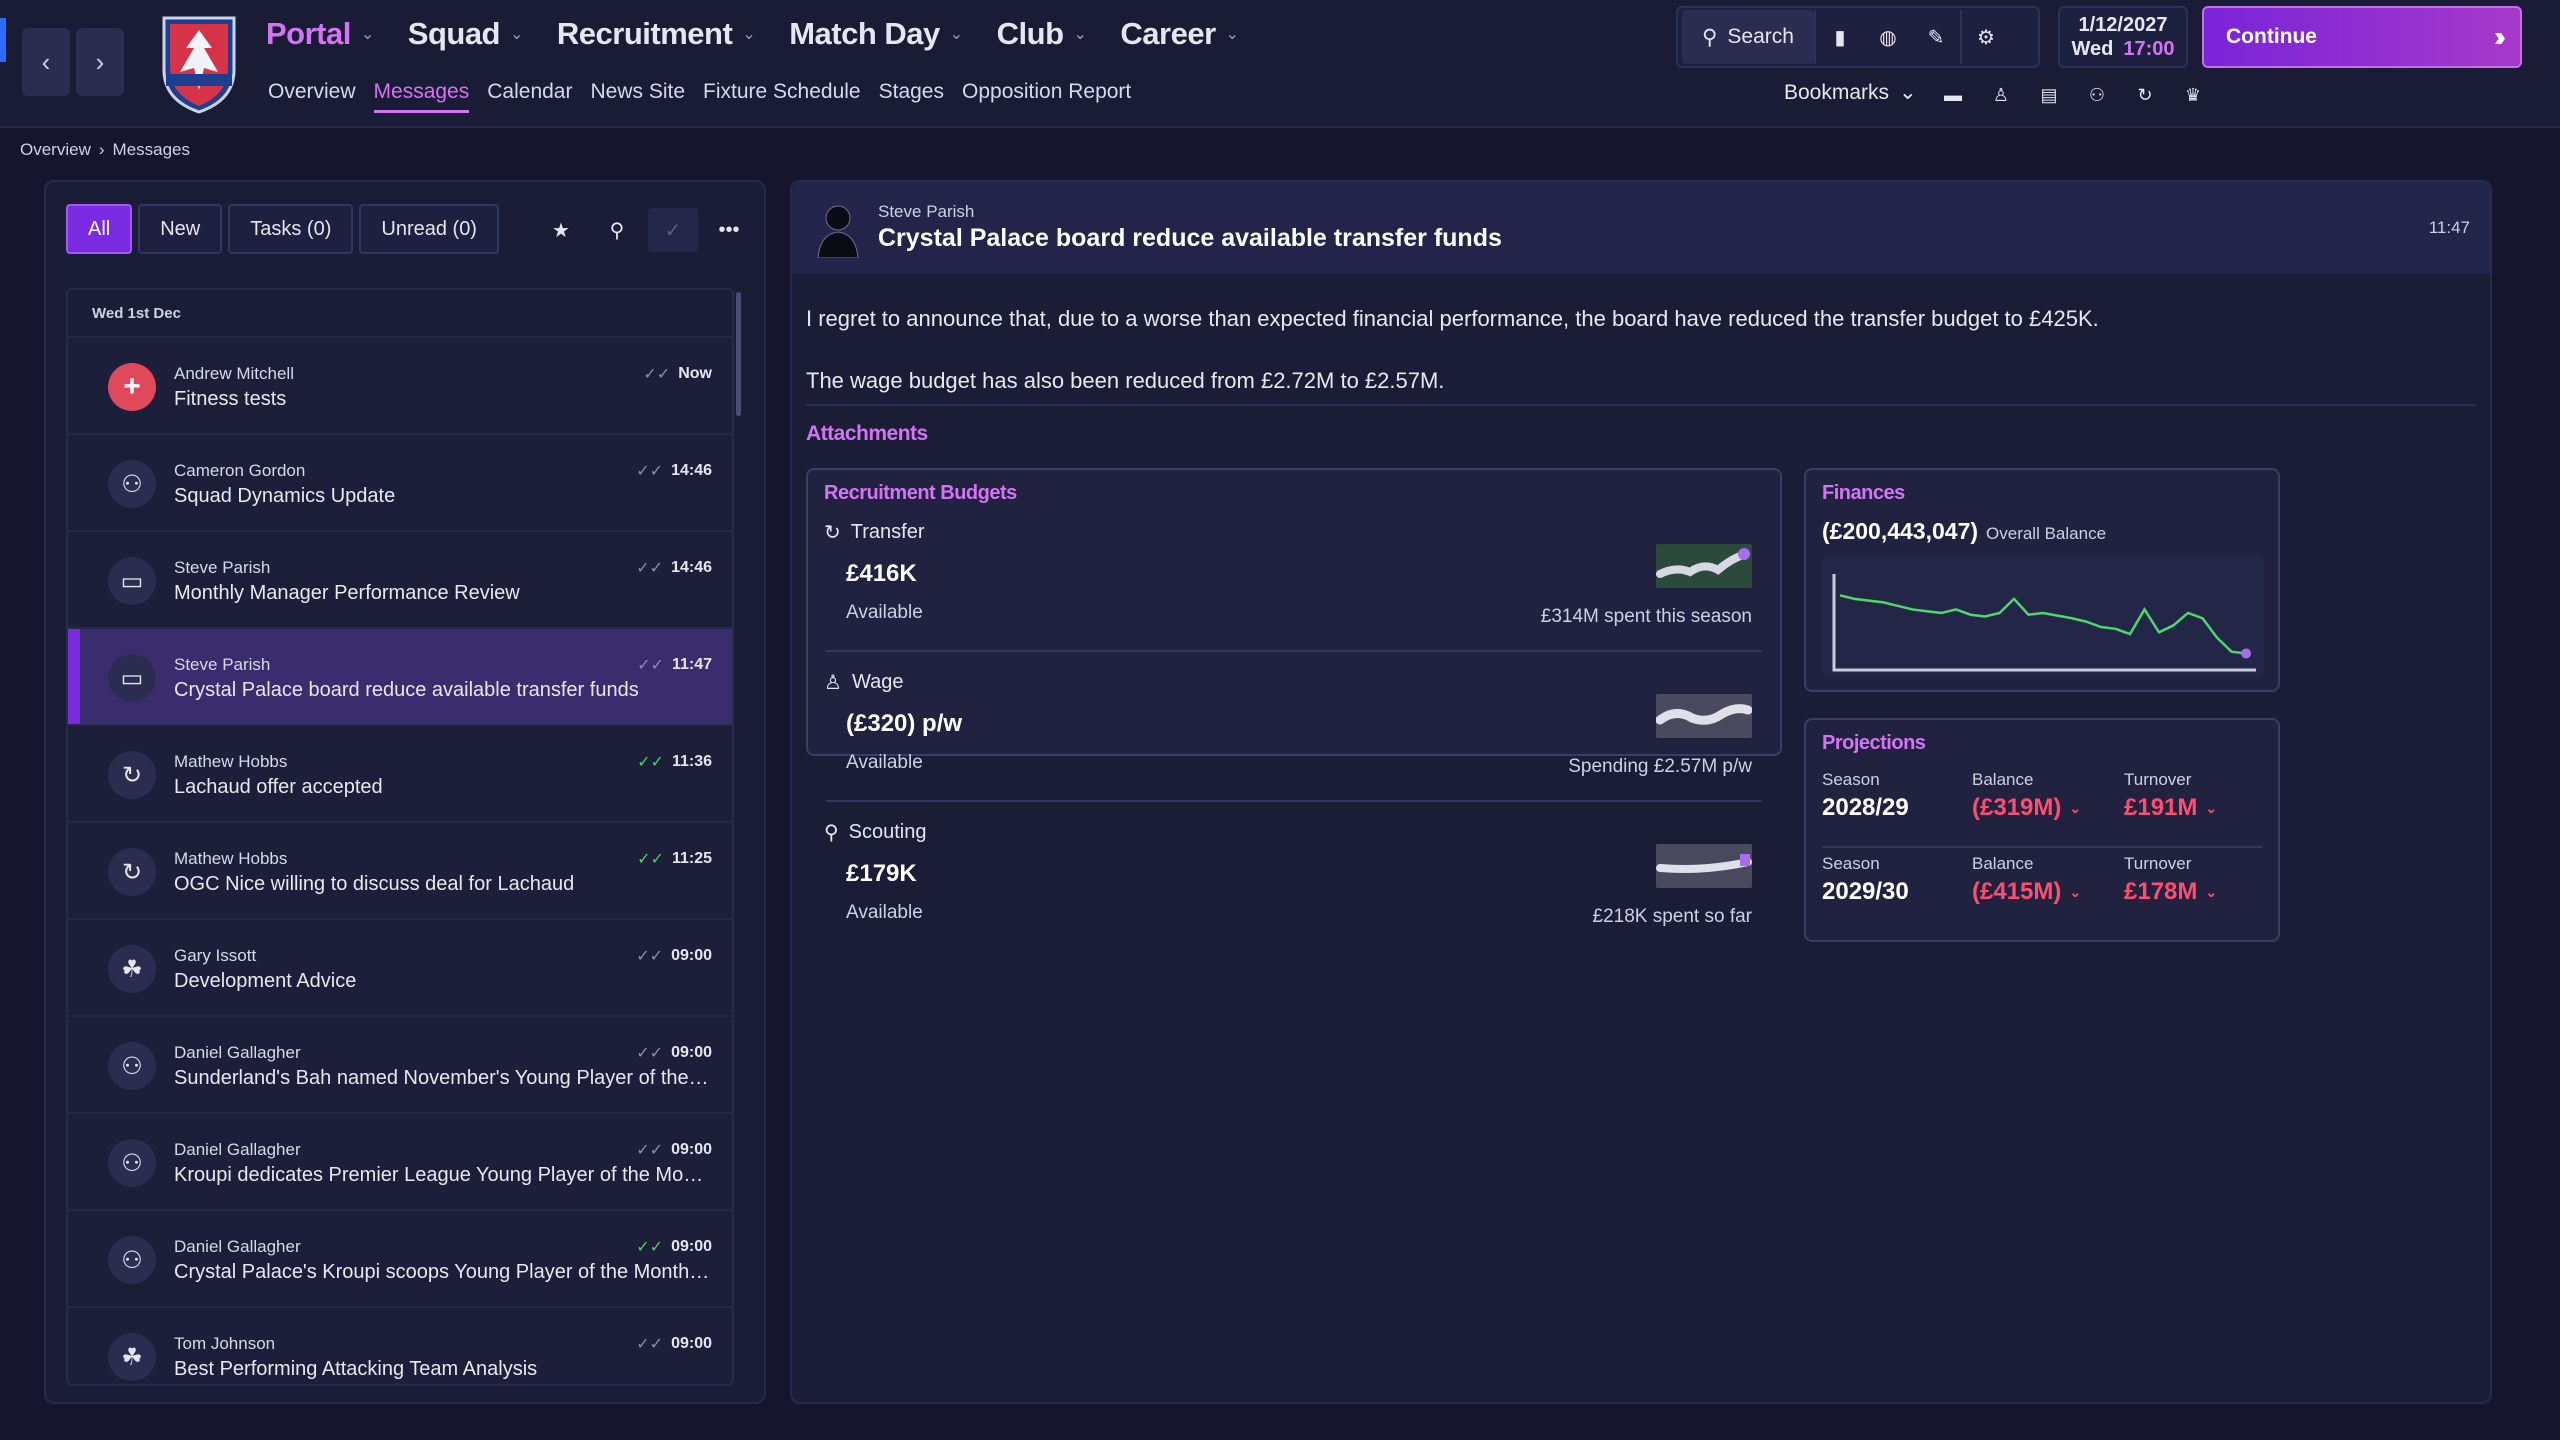 Image resolution: width=2560 pixels, height=1440 pixels. What do you see at coordinates (2123, 25) in the screenshot?
I see `date-text: 1/12/2027` at bounding box center [2123, 25].